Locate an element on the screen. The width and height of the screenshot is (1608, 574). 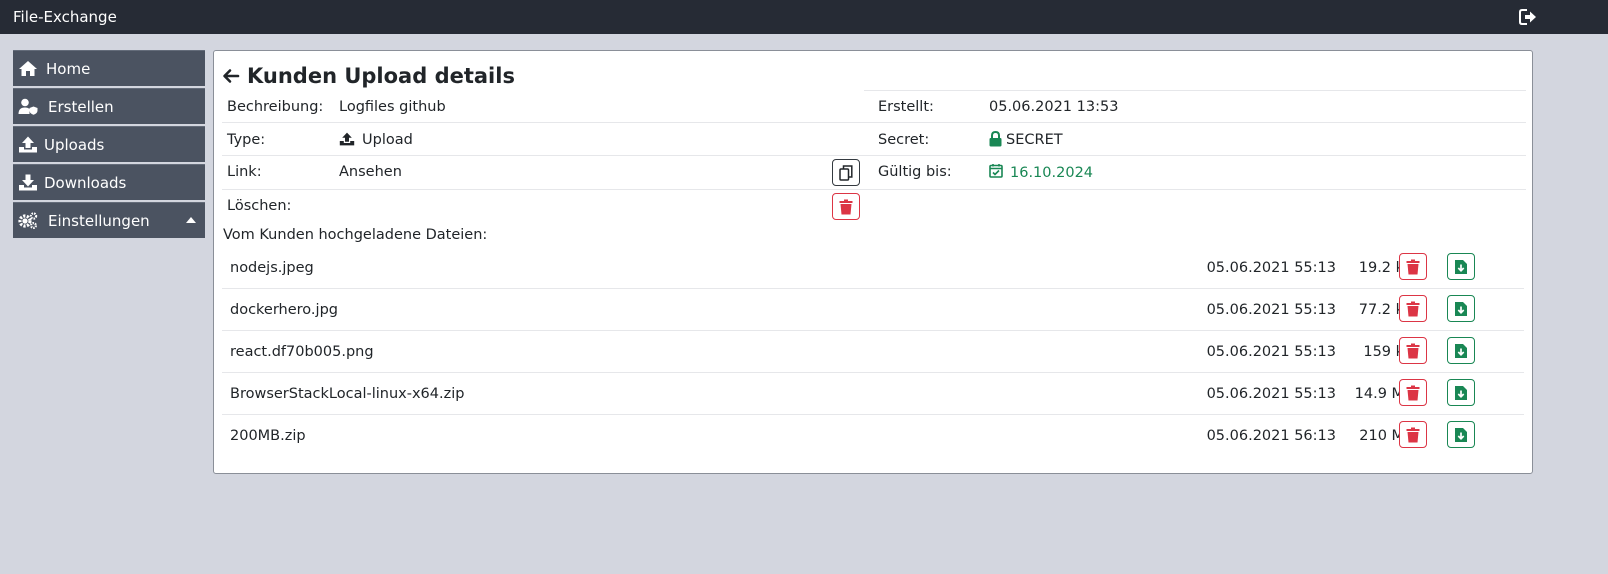
user-shield-icon is located at coordinates (28, 106).